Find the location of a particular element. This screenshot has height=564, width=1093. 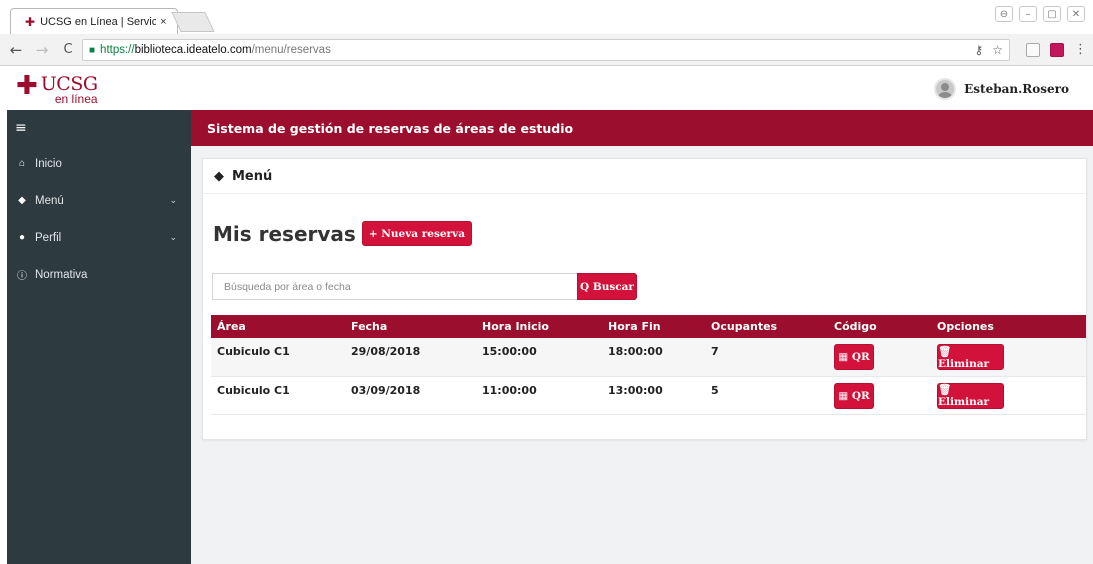

url-host: biblioteca.ideatelo.com is located at coordinates (193, 50).